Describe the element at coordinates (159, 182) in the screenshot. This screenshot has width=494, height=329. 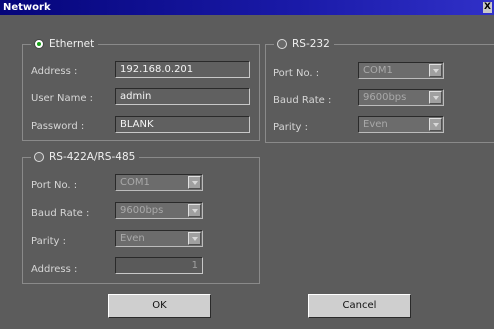
I see `rs422-port-select: COM1` at that location.